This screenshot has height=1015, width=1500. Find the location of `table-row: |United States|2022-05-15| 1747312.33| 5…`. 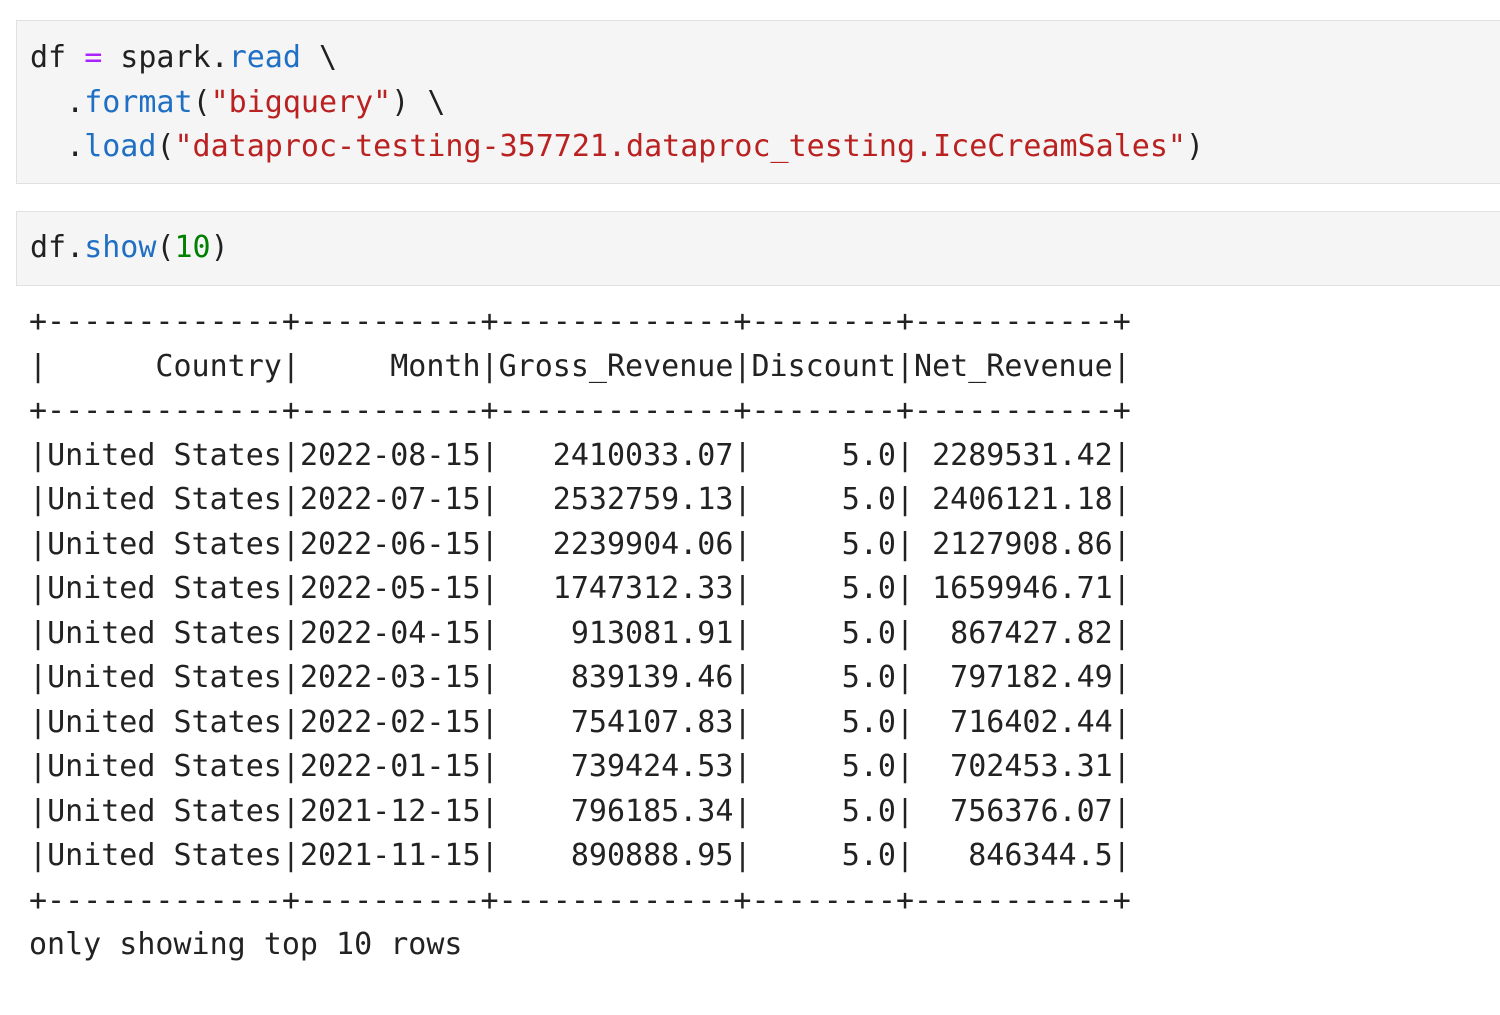

table-row: |United States|2022-05-15| 1747312.33| 5… is located at coordinates (580, 588).